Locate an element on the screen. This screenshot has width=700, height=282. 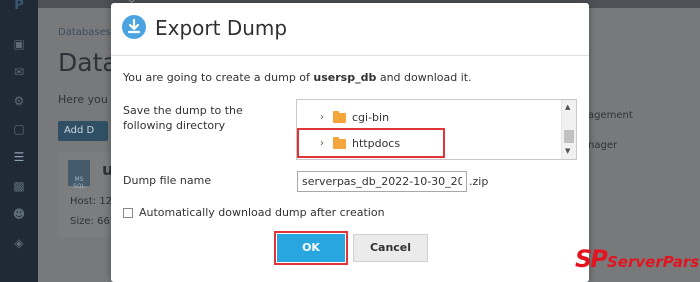
database-host: Host: 12 is located at coordinates (91, 201).